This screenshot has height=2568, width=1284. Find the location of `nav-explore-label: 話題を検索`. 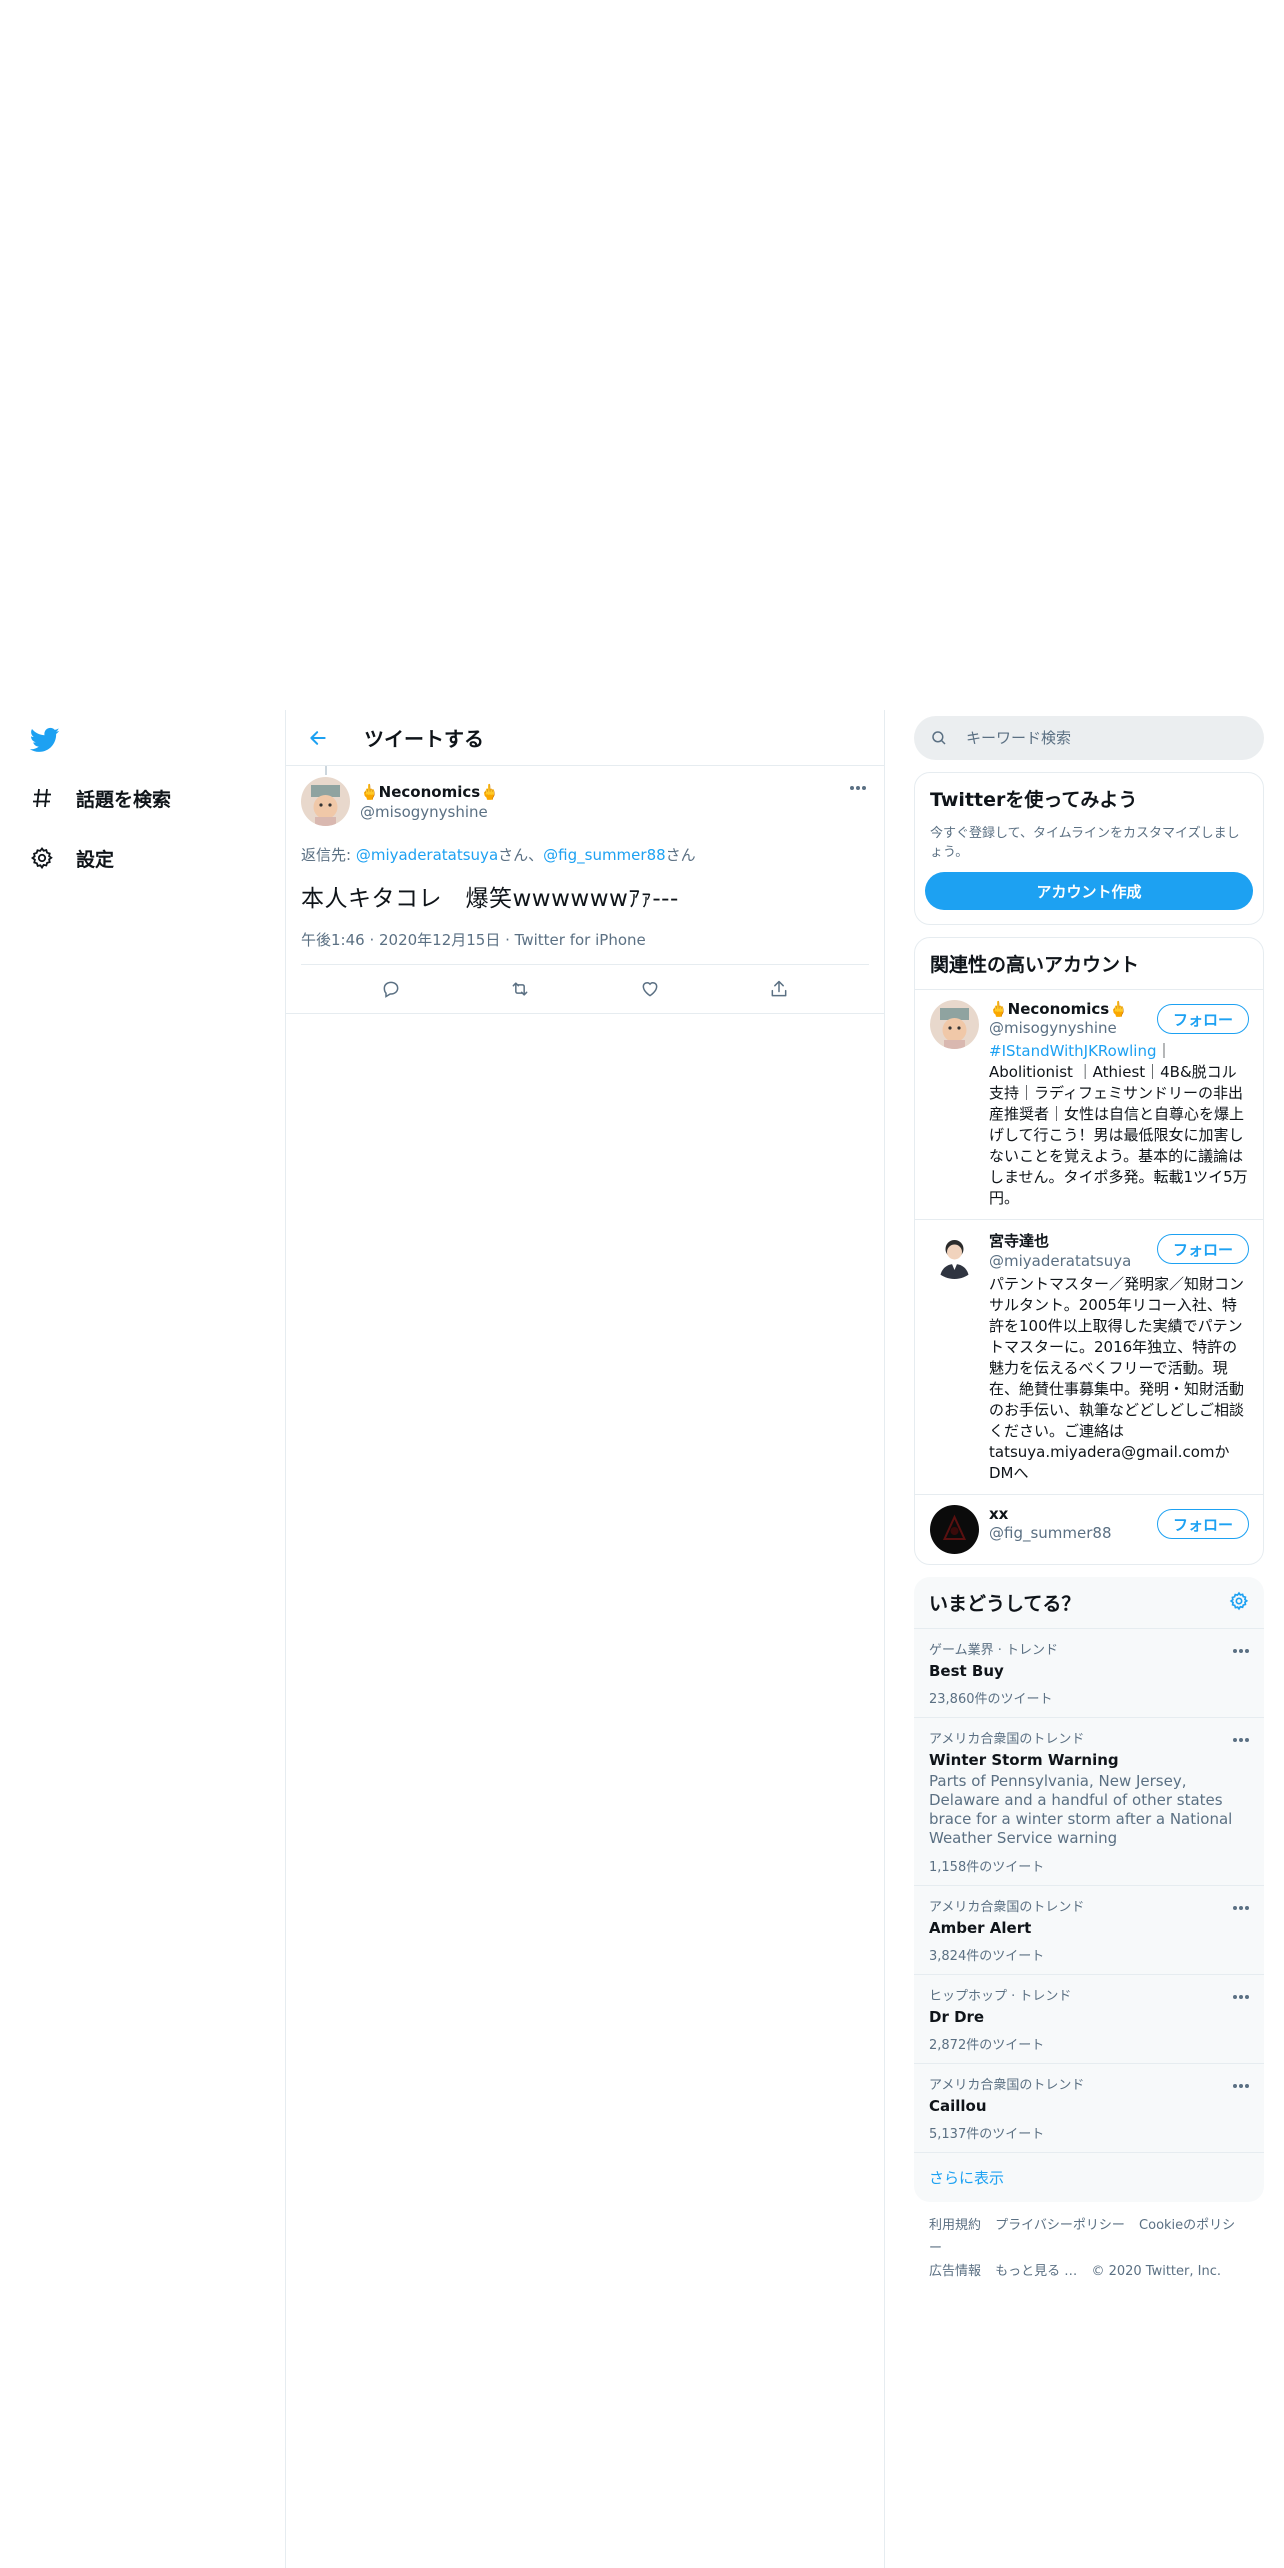

nav-explore-label: 話題を検索 is located at coordinates (124, 799).